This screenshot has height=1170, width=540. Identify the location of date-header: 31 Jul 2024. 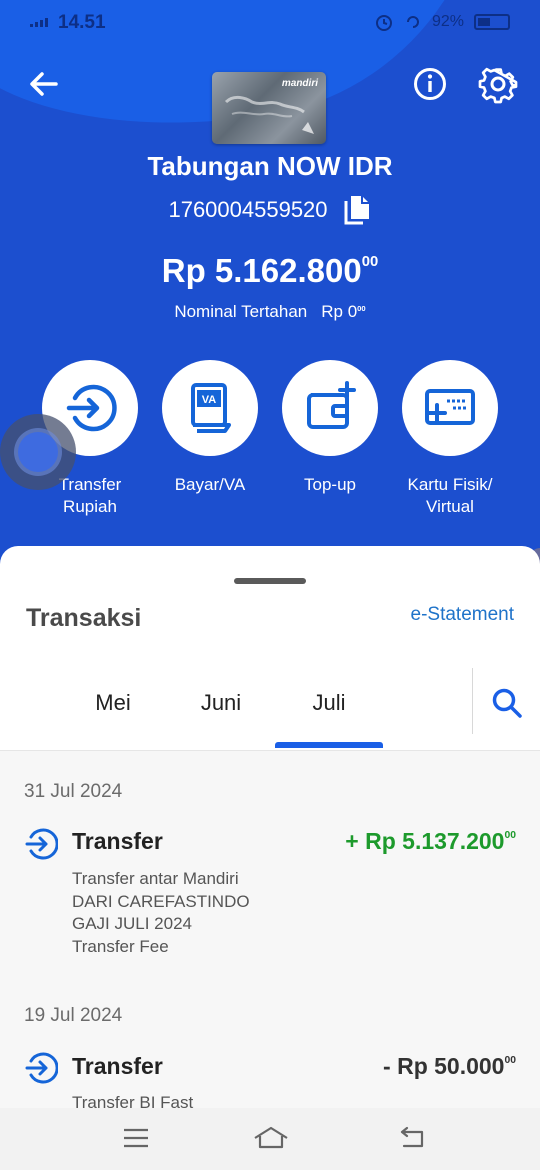
(73, 791).